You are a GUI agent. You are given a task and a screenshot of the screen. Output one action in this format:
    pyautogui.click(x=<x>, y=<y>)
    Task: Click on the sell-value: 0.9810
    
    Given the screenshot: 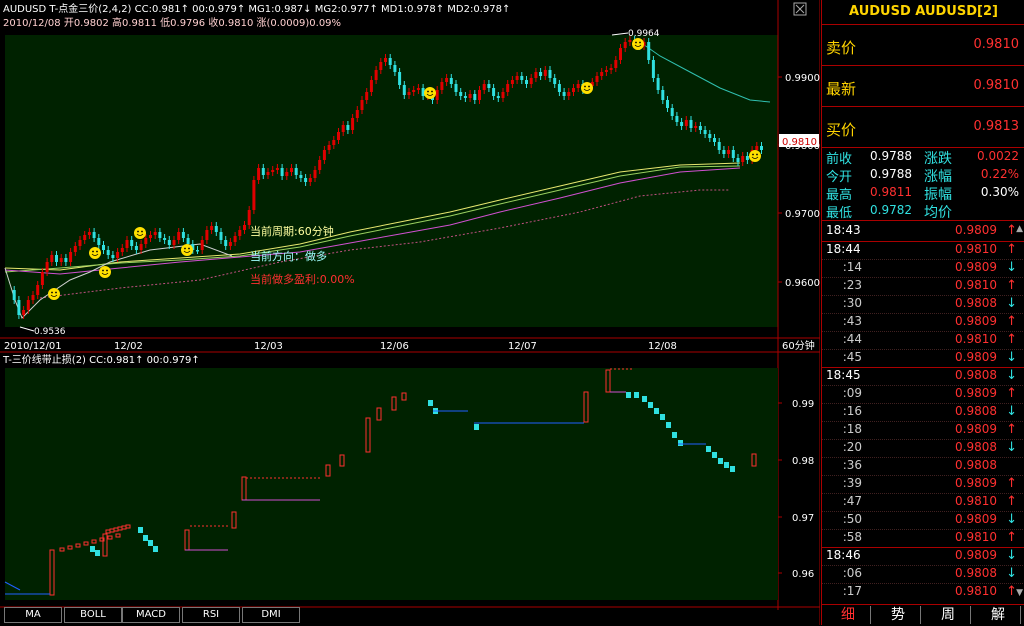 What is the action you would take?
    pyautogui.click(x=997, y=44)
    